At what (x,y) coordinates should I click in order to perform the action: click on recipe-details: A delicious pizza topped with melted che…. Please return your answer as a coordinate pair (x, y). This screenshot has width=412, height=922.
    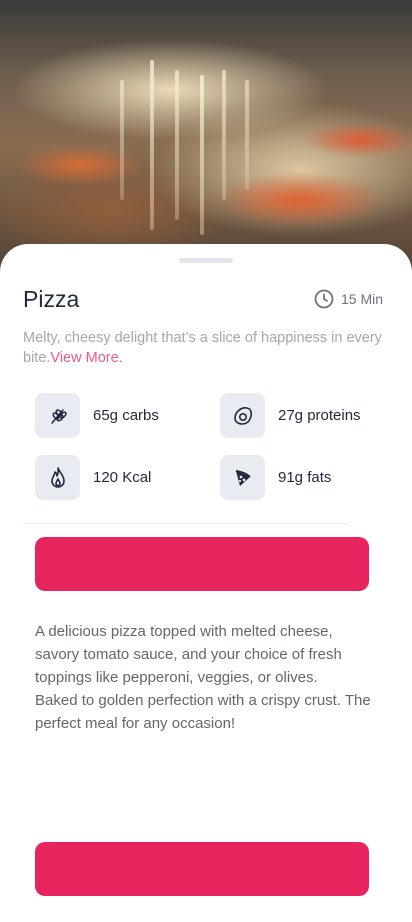
    Looking at the image, I should click on (203, 677).